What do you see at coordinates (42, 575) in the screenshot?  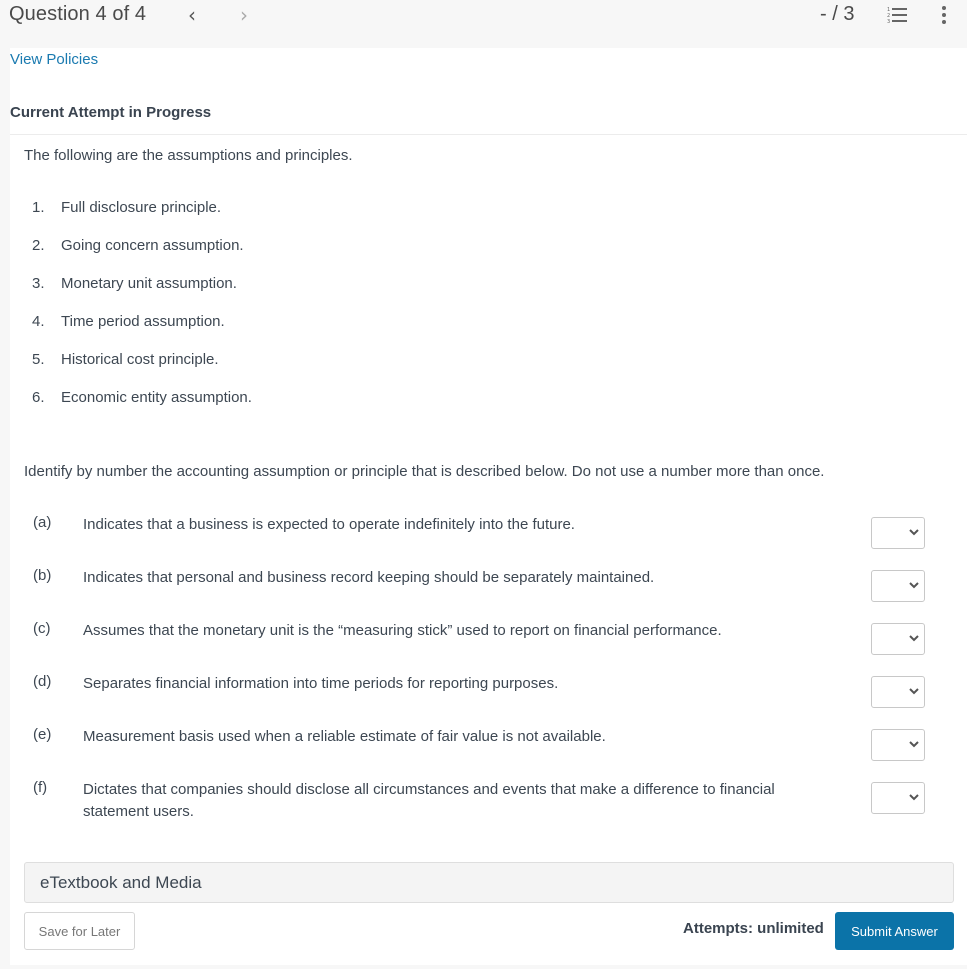 I see `item-label: (b)` at bounding box center [42, 575].